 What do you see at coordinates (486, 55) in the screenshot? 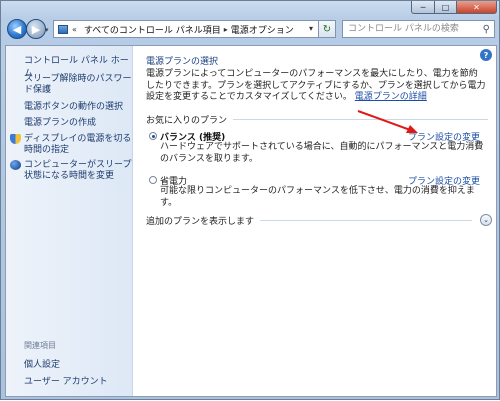
I see `help-icon: ?` at bounding box center [486, 55].